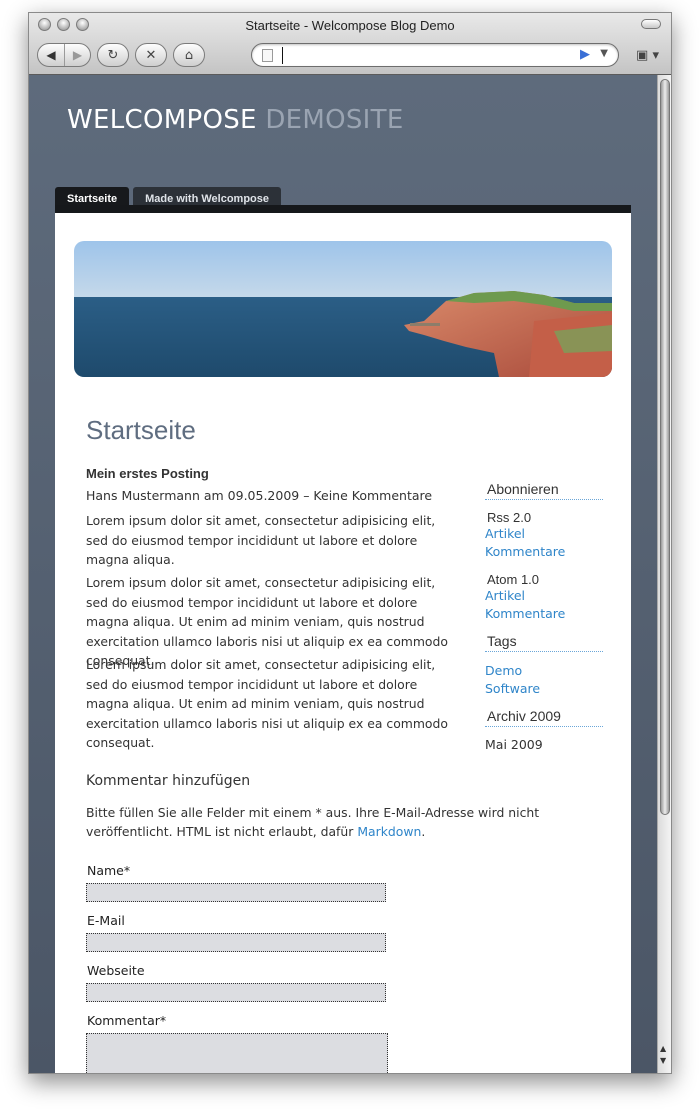  I want to click on comment-textarea, so click(237, 1053).